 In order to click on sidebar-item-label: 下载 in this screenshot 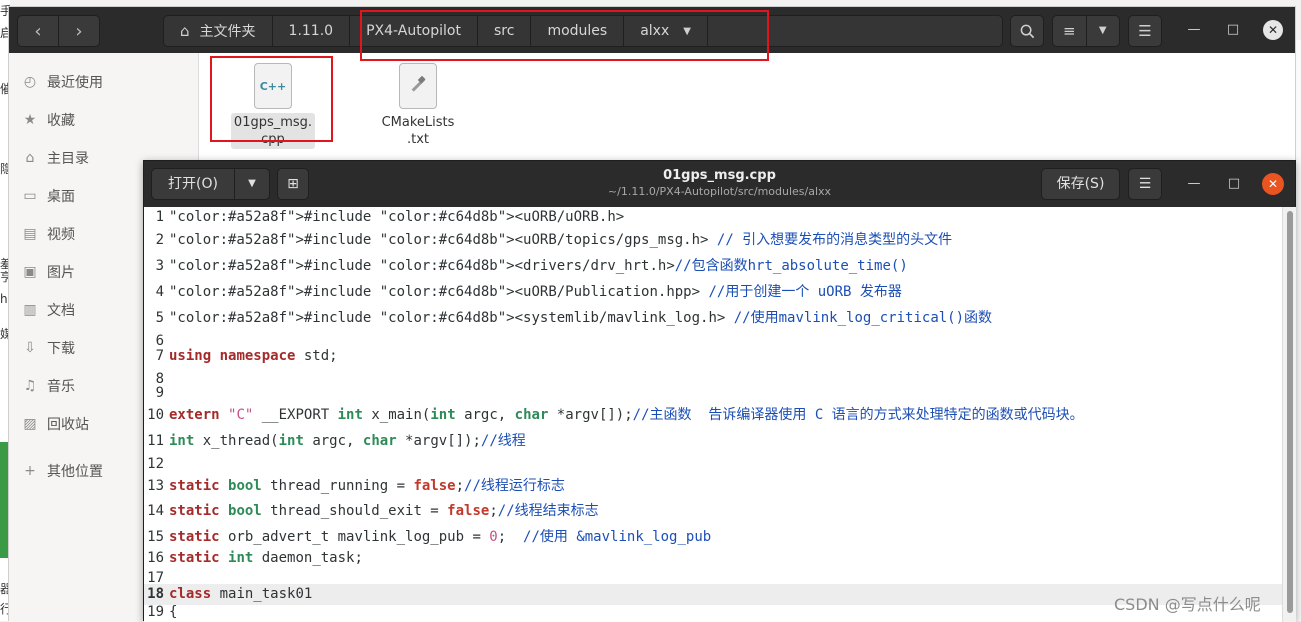, I will do `click(61, 349)`.